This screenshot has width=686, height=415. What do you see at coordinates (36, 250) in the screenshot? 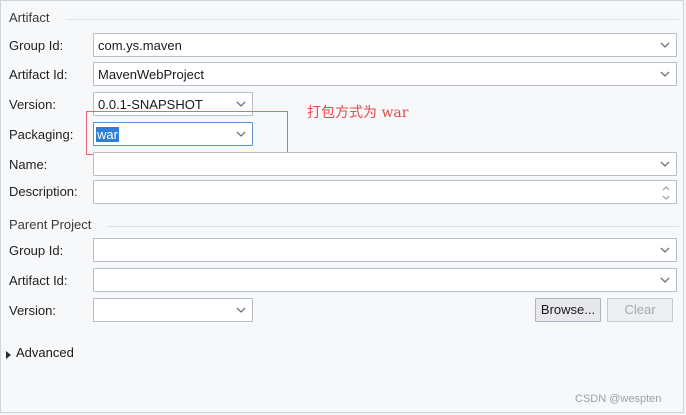
I see `parent-group-id-label: Group Id:` at bounding box center [36, 250].